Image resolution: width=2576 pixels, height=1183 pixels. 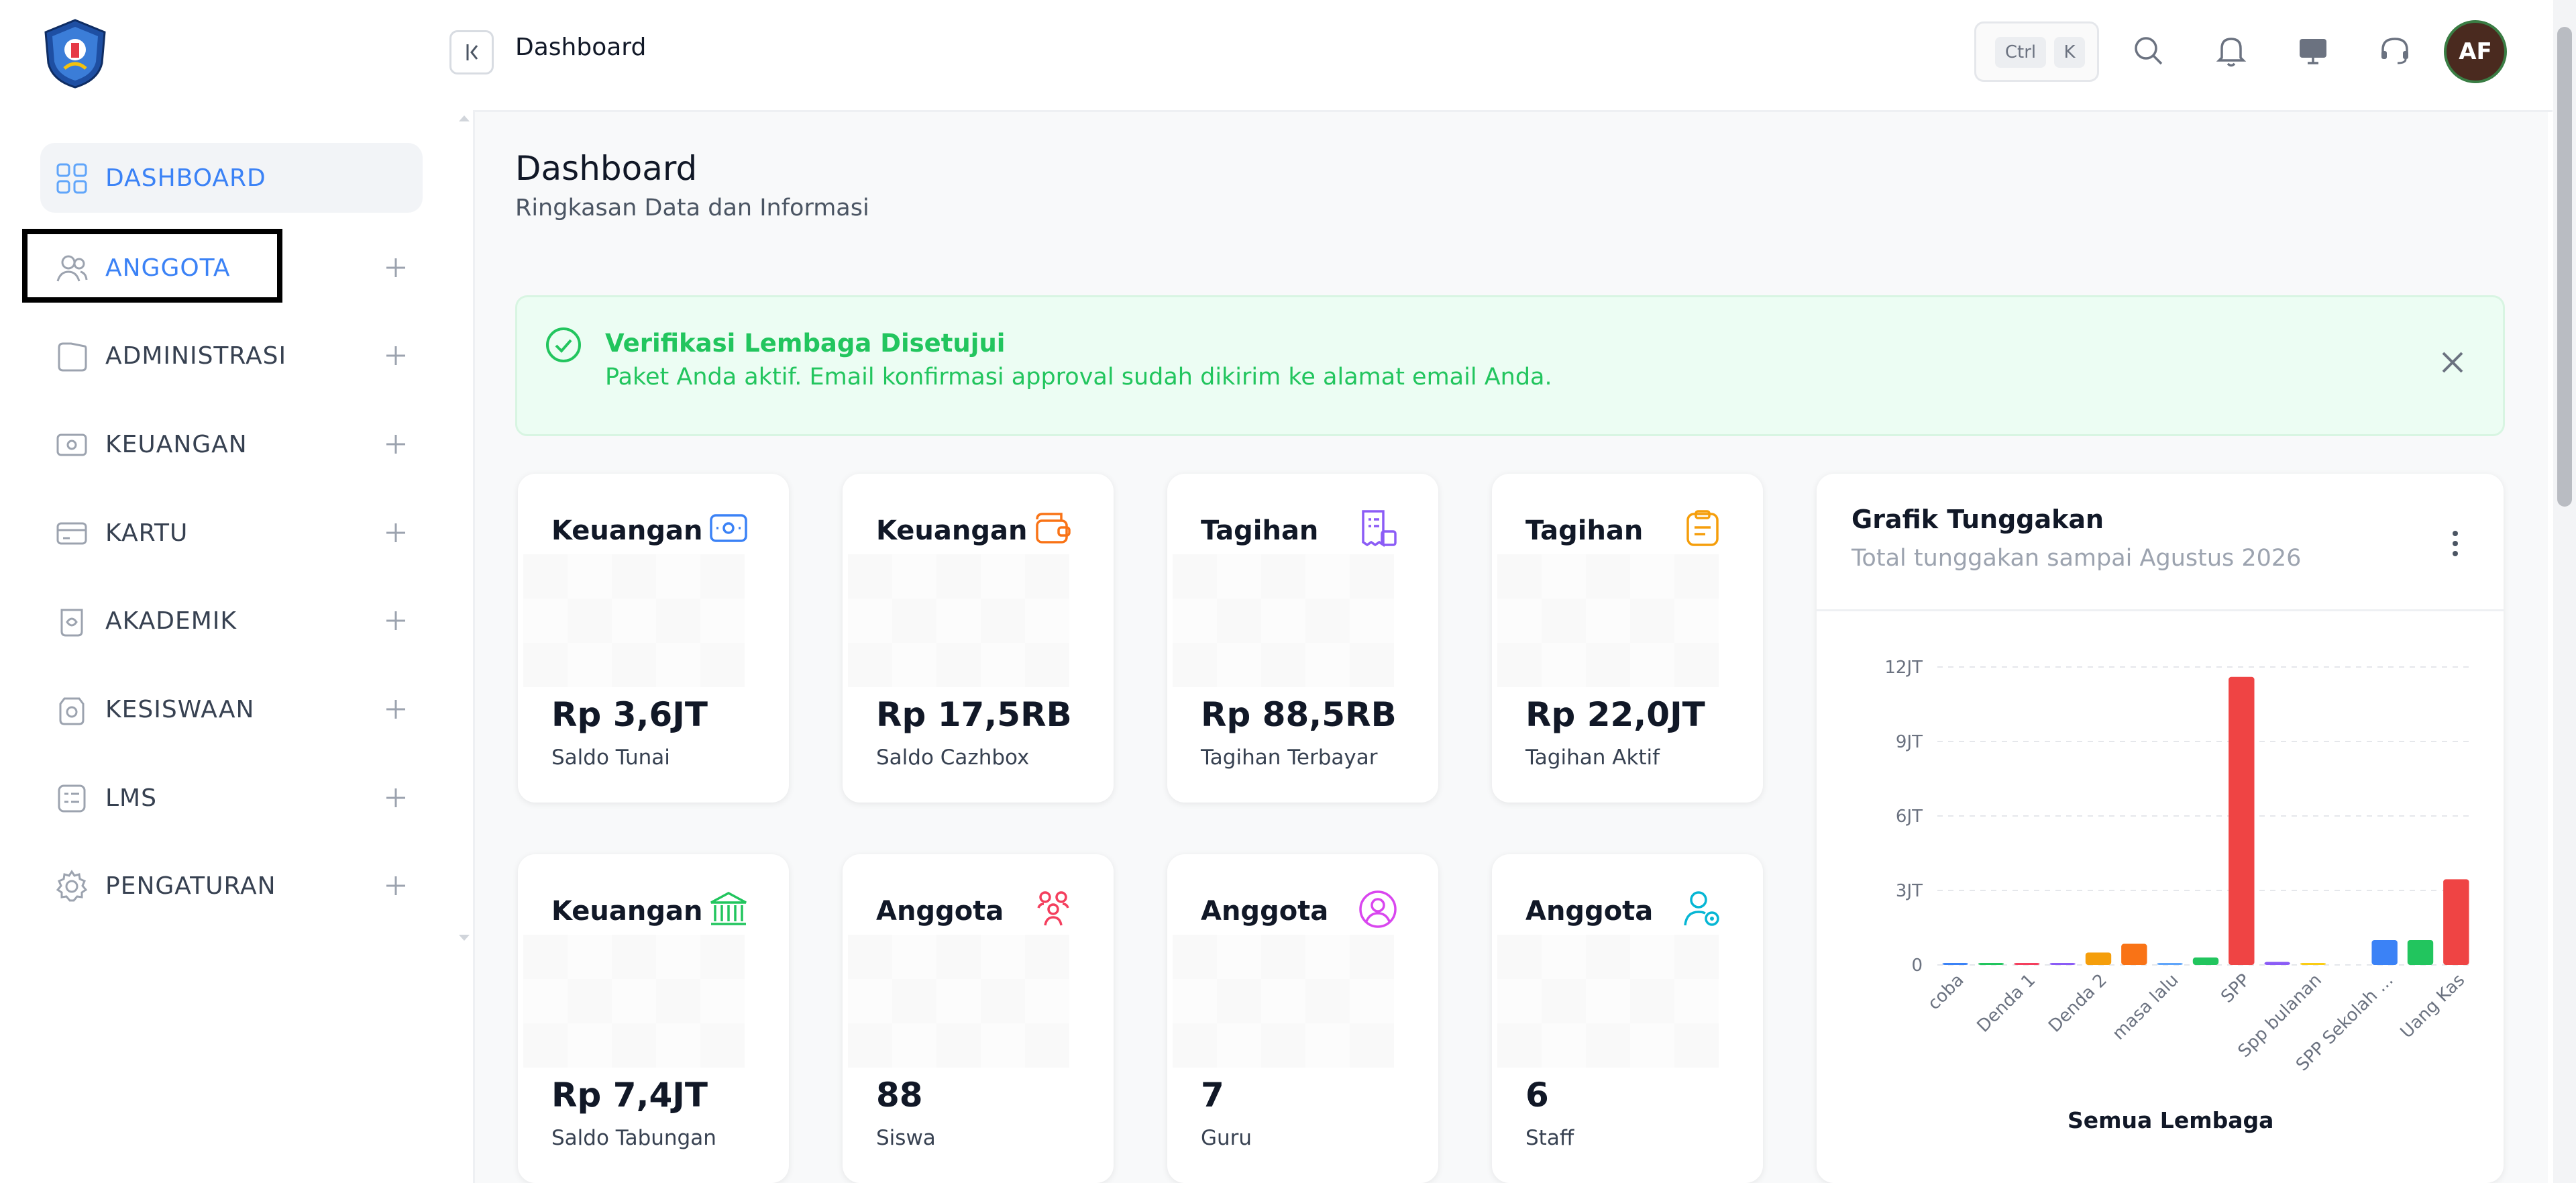 I want to click on chart-footer: Semua Lembaga, so click(x=2171, y=1120).